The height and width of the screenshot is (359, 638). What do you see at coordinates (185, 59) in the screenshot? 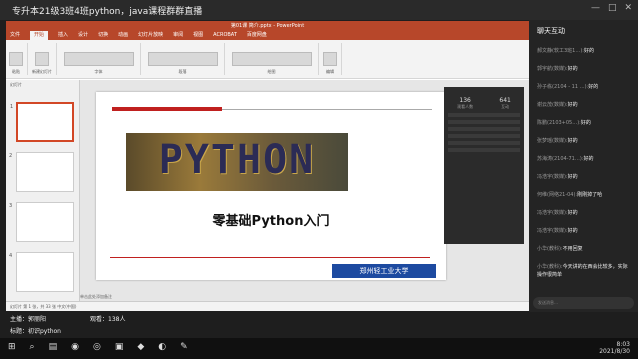
I see `ribbon-group-paragraph: 段落` at bounding box center [185, 59].